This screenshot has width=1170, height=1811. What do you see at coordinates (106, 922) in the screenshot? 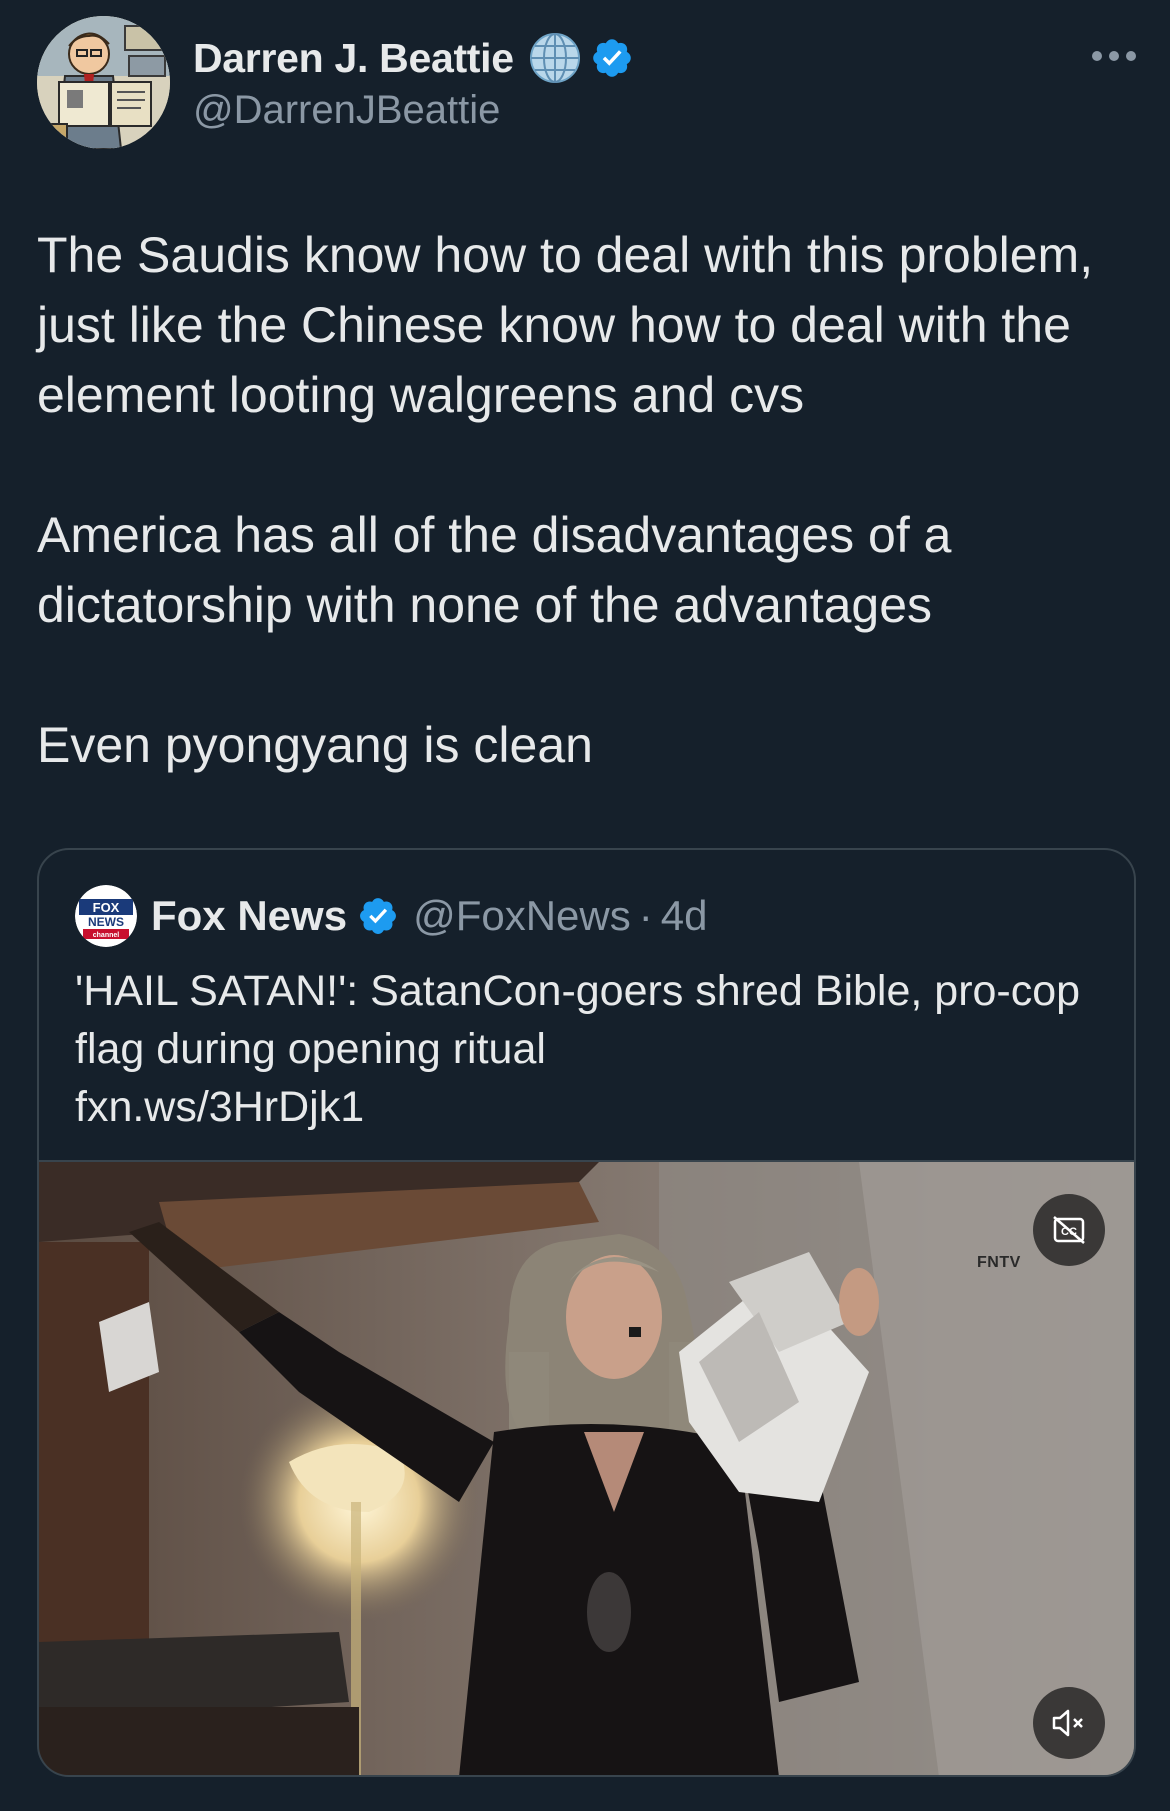
I see `svg-text: NEWS` at bounding box center [106, 922].